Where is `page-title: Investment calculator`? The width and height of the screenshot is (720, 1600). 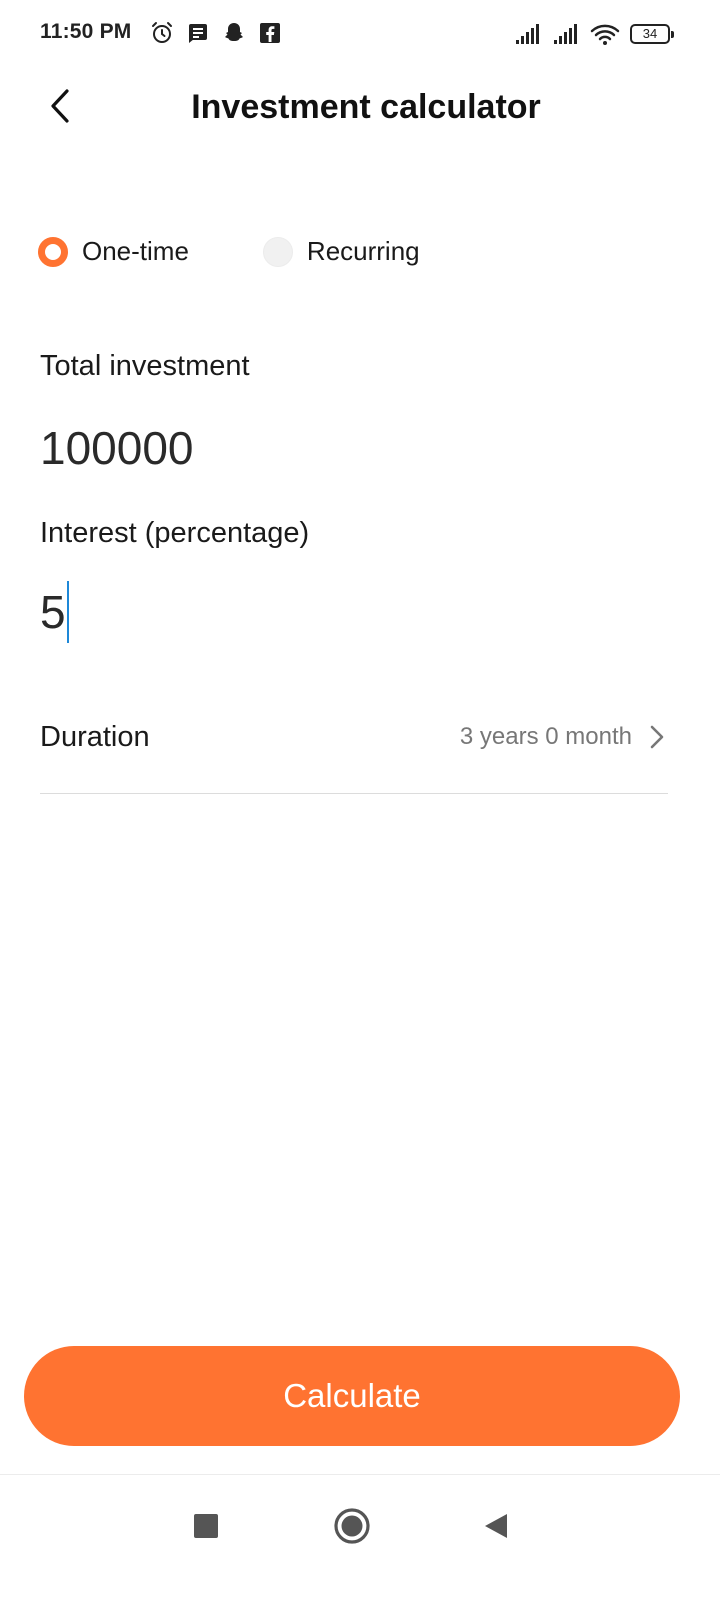
page-title: Investment calculator is located at coordinates (366, 107).